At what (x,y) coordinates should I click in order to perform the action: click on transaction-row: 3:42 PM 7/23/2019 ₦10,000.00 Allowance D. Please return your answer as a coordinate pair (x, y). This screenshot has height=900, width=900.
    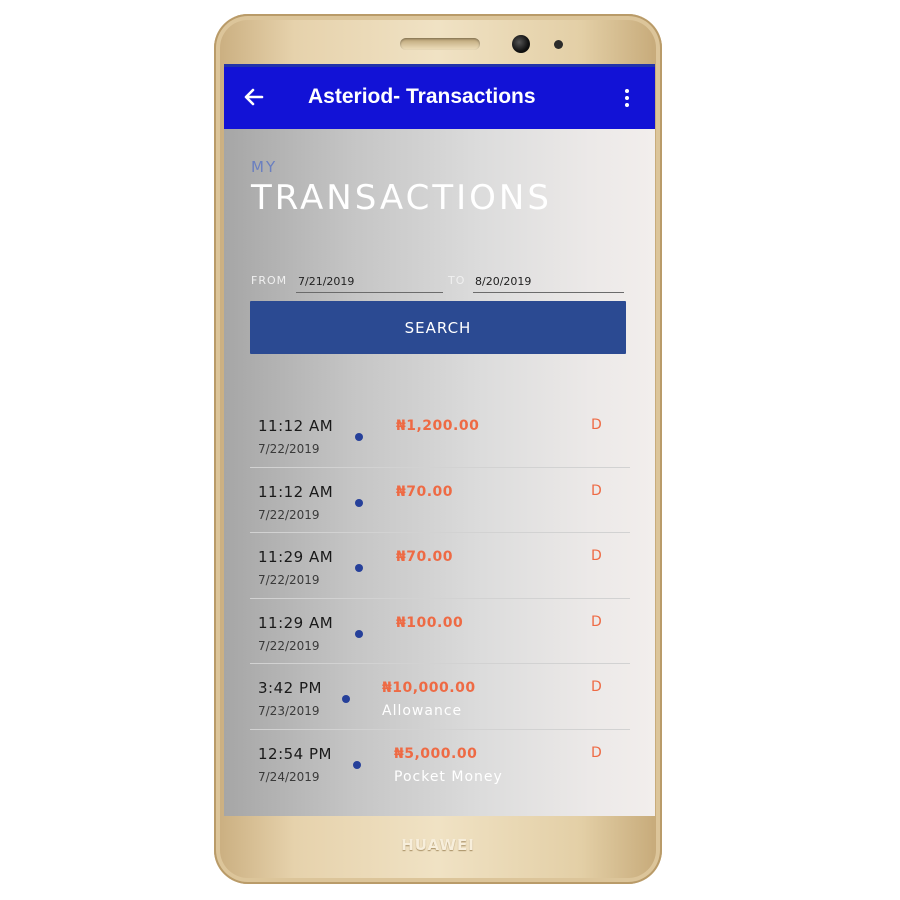
    Looking at the image, I should click on (440, 697).